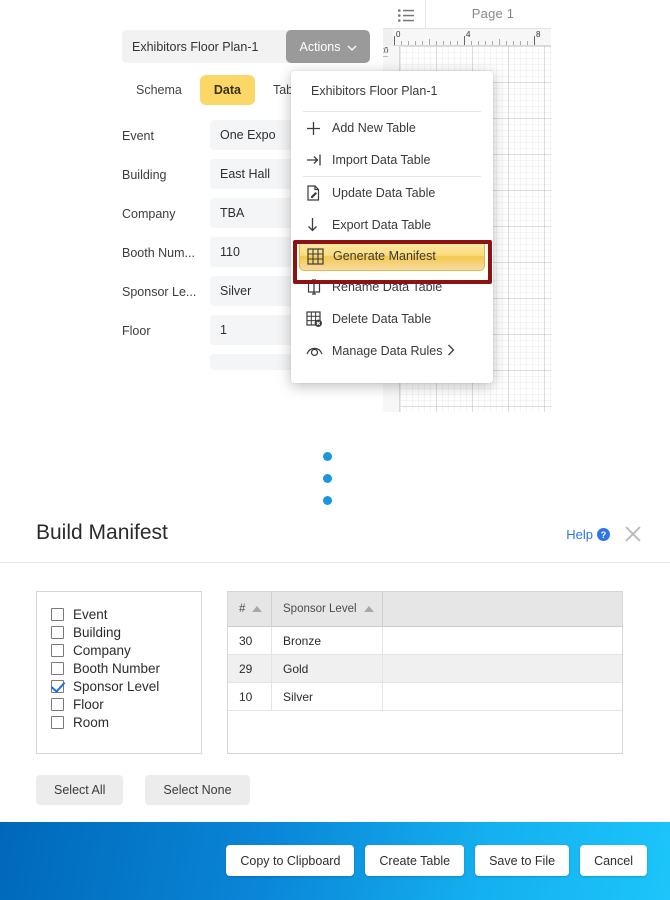 The width and height of the screenshot is (670, 900). I want to click on menu-item-delete-data-table: Delete Data Table, so click(392, 319).